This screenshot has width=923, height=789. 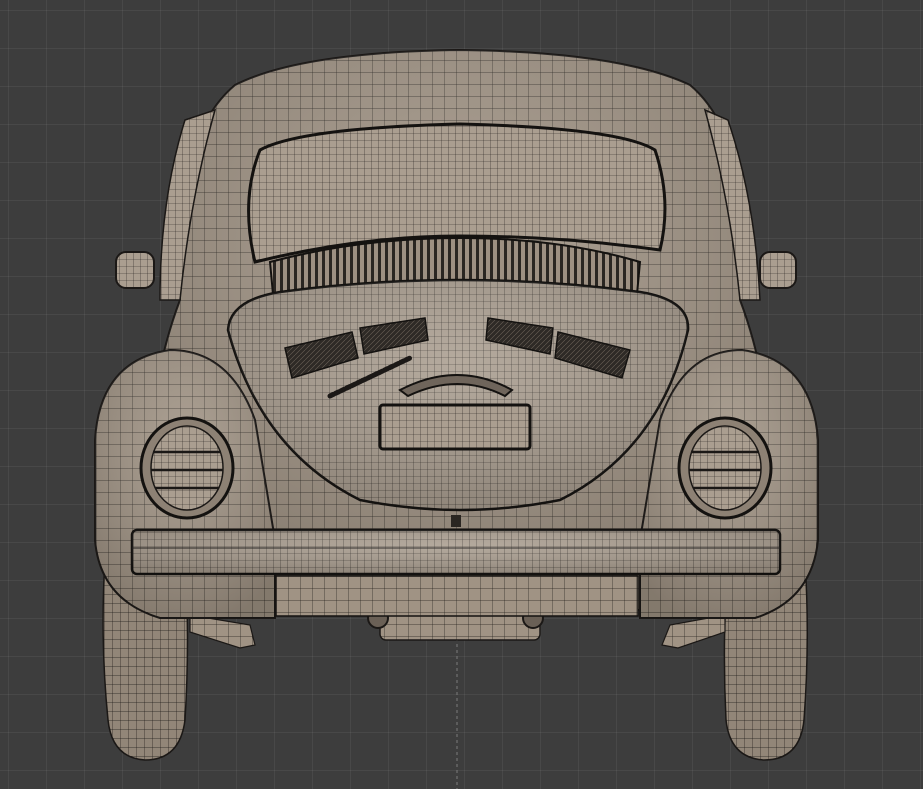 I want to click on rear-valance, so click(x=457, y=596).